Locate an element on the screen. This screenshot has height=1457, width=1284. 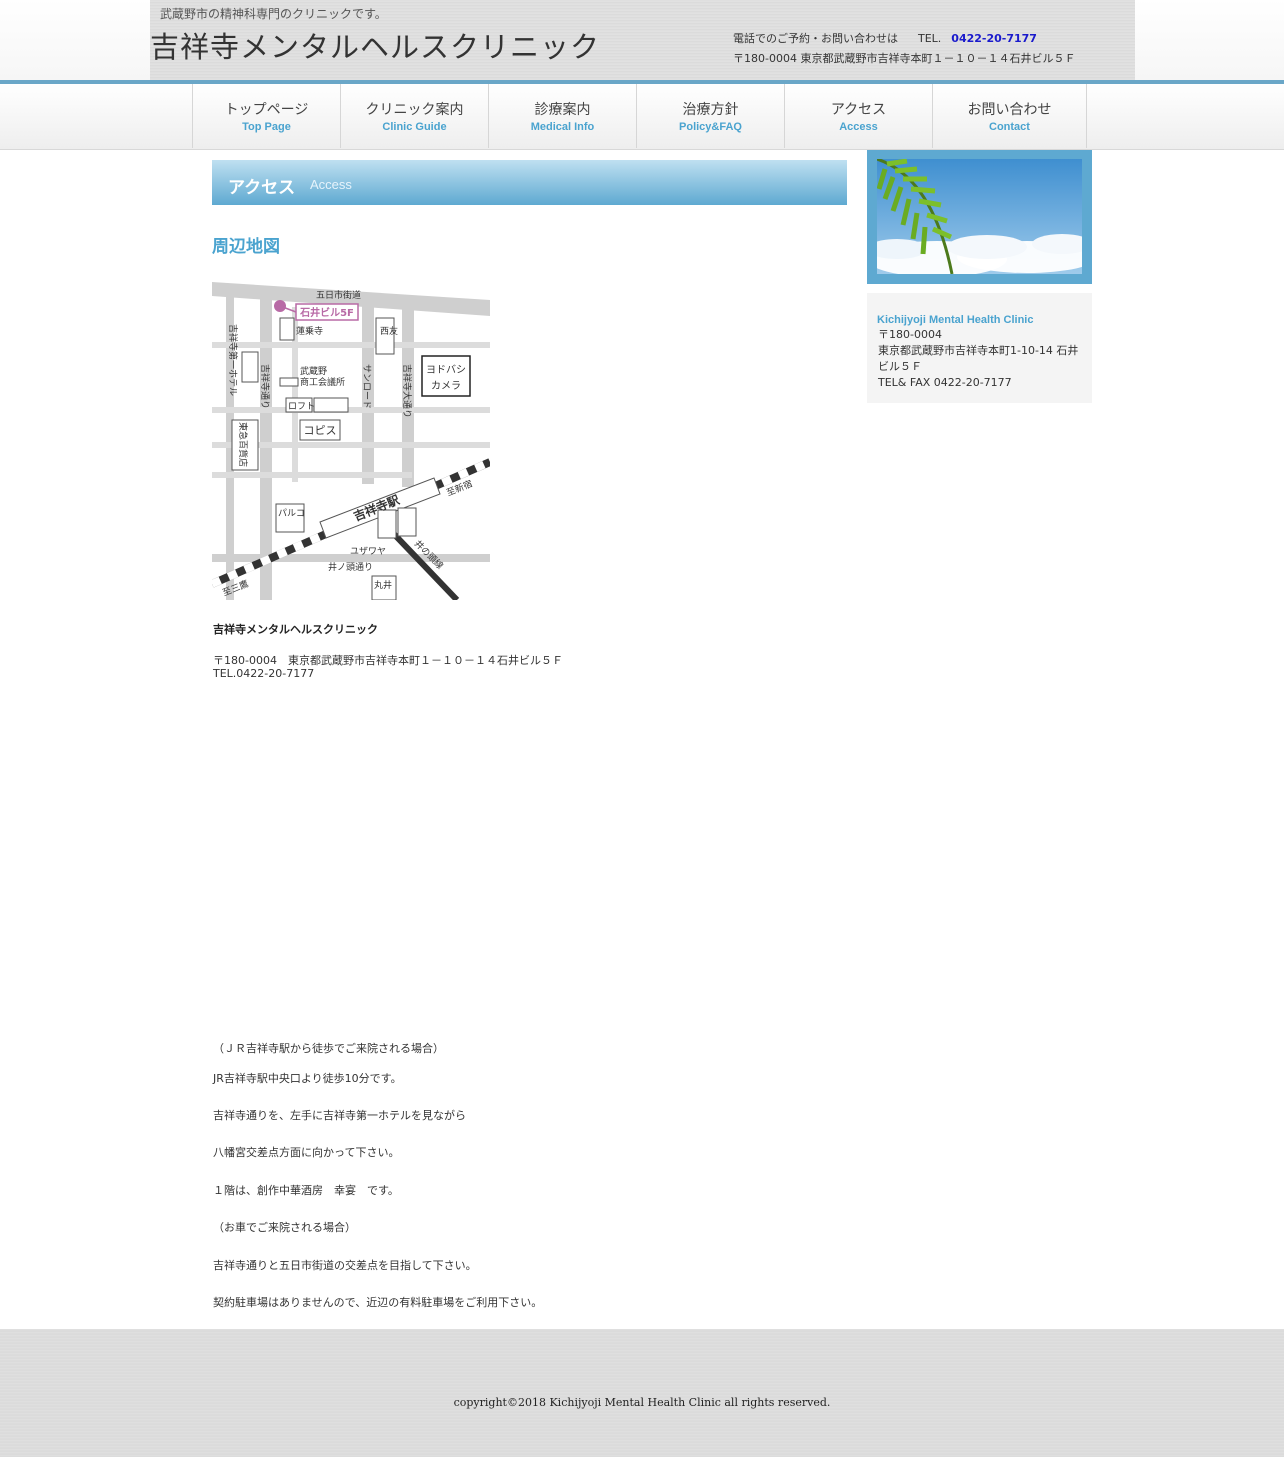
contact-prefix: 電話でのご予約・お問い合わせは is located at coordinates (815, 38).